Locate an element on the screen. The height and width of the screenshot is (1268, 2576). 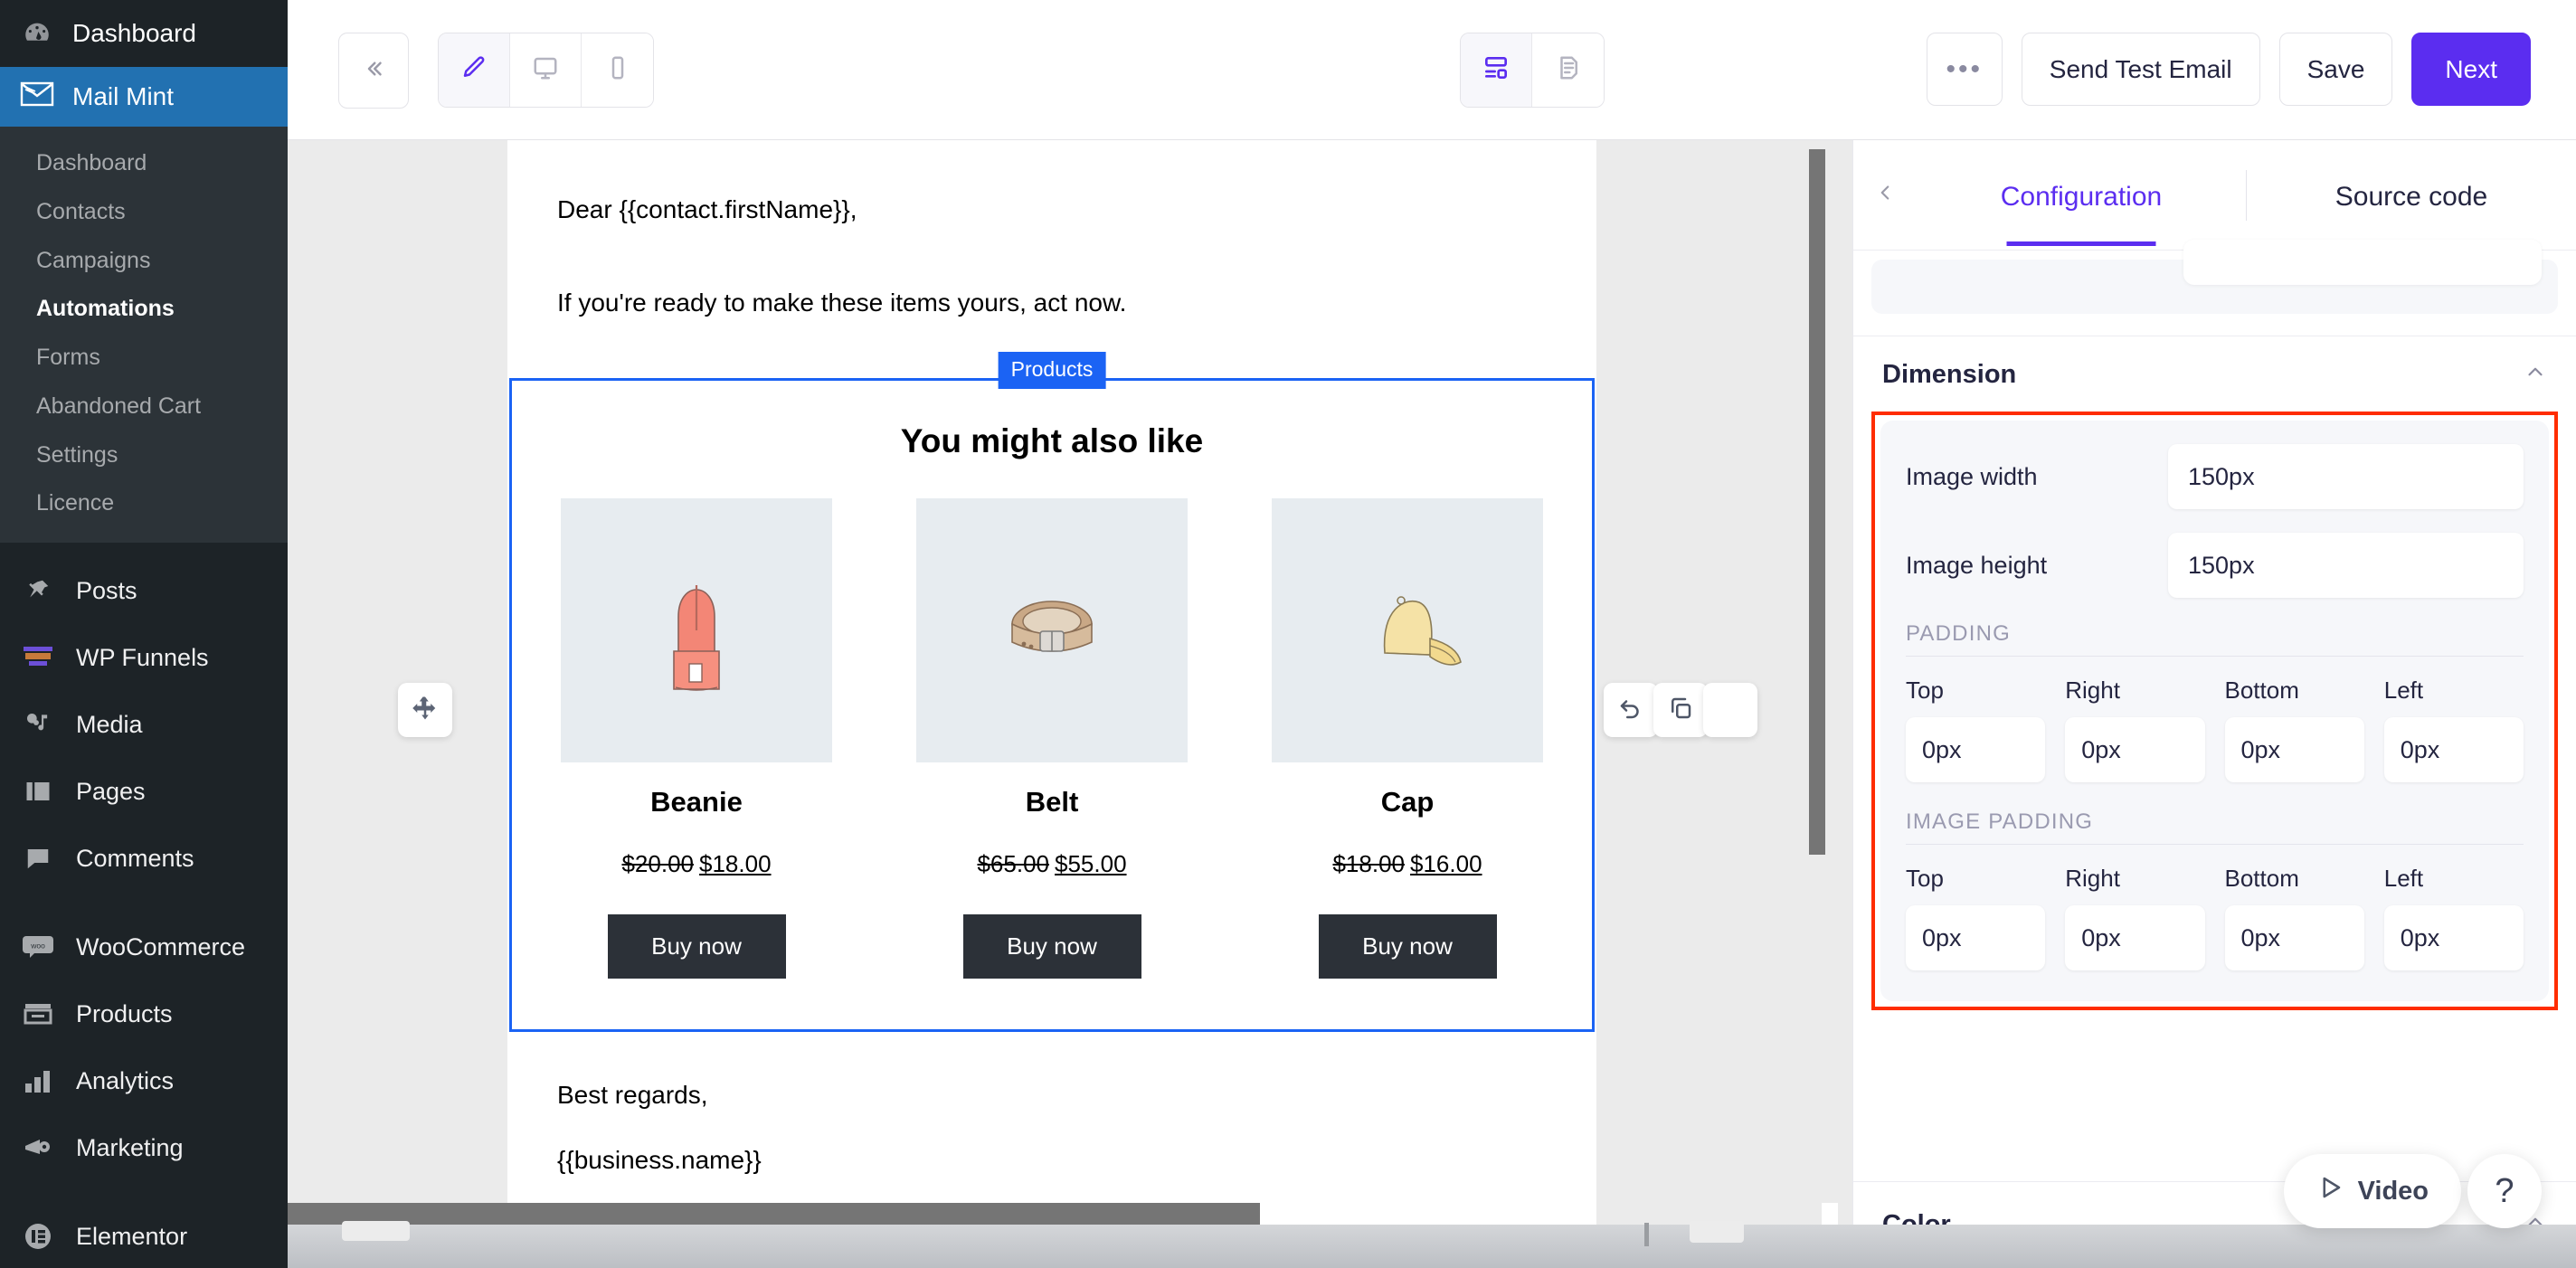
sidebar-subitem-settings: Settings is located at coordinates (144, 455).